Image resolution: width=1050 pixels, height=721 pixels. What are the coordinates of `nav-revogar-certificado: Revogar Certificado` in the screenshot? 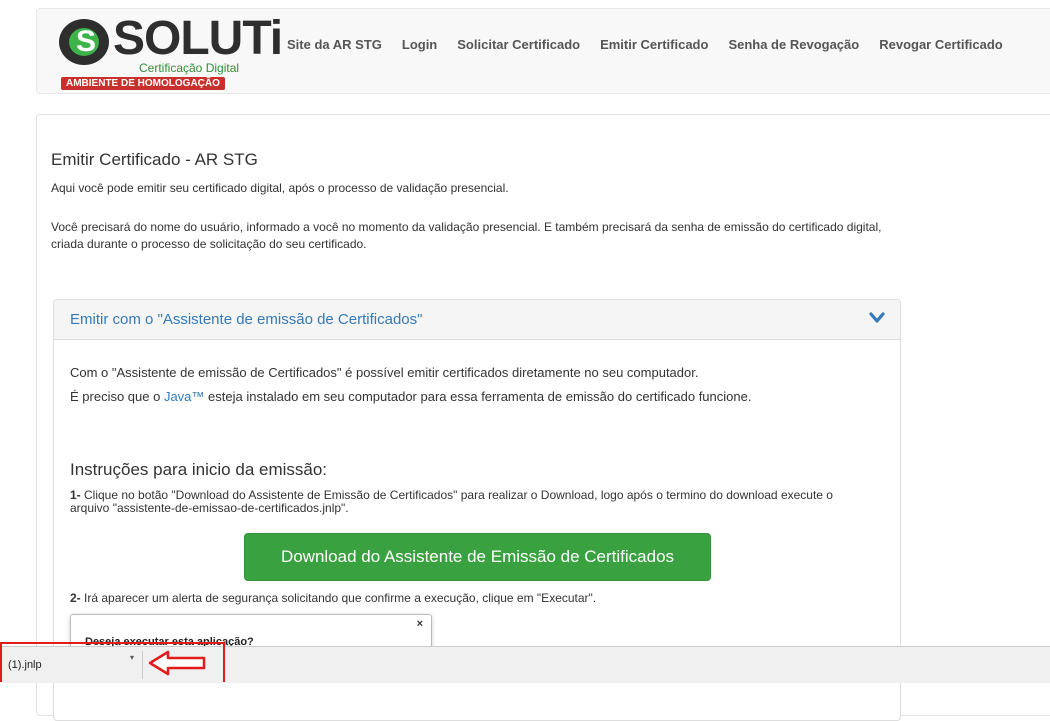 It's located at (941, 44).